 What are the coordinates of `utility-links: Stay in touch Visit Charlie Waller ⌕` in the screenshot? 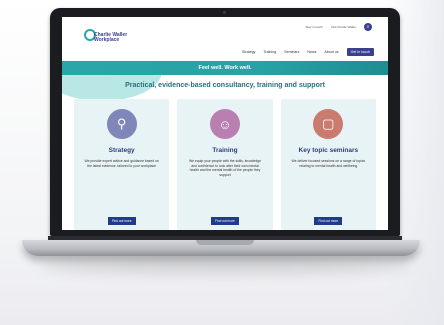 It's located at (338, 27).